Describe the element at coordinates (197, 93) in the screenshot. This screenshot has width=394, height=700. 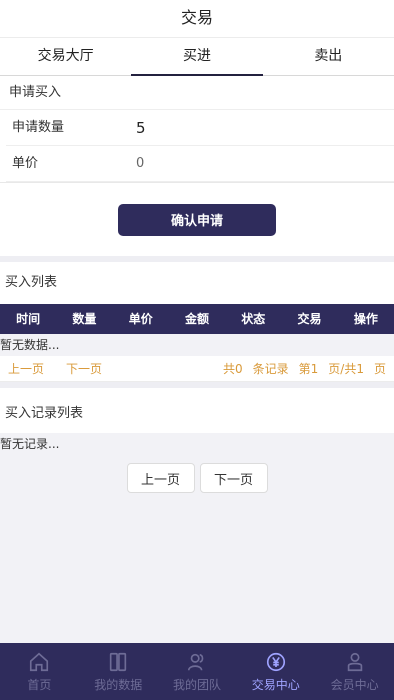
I see `apply-section-title: 申请买入` at that location.